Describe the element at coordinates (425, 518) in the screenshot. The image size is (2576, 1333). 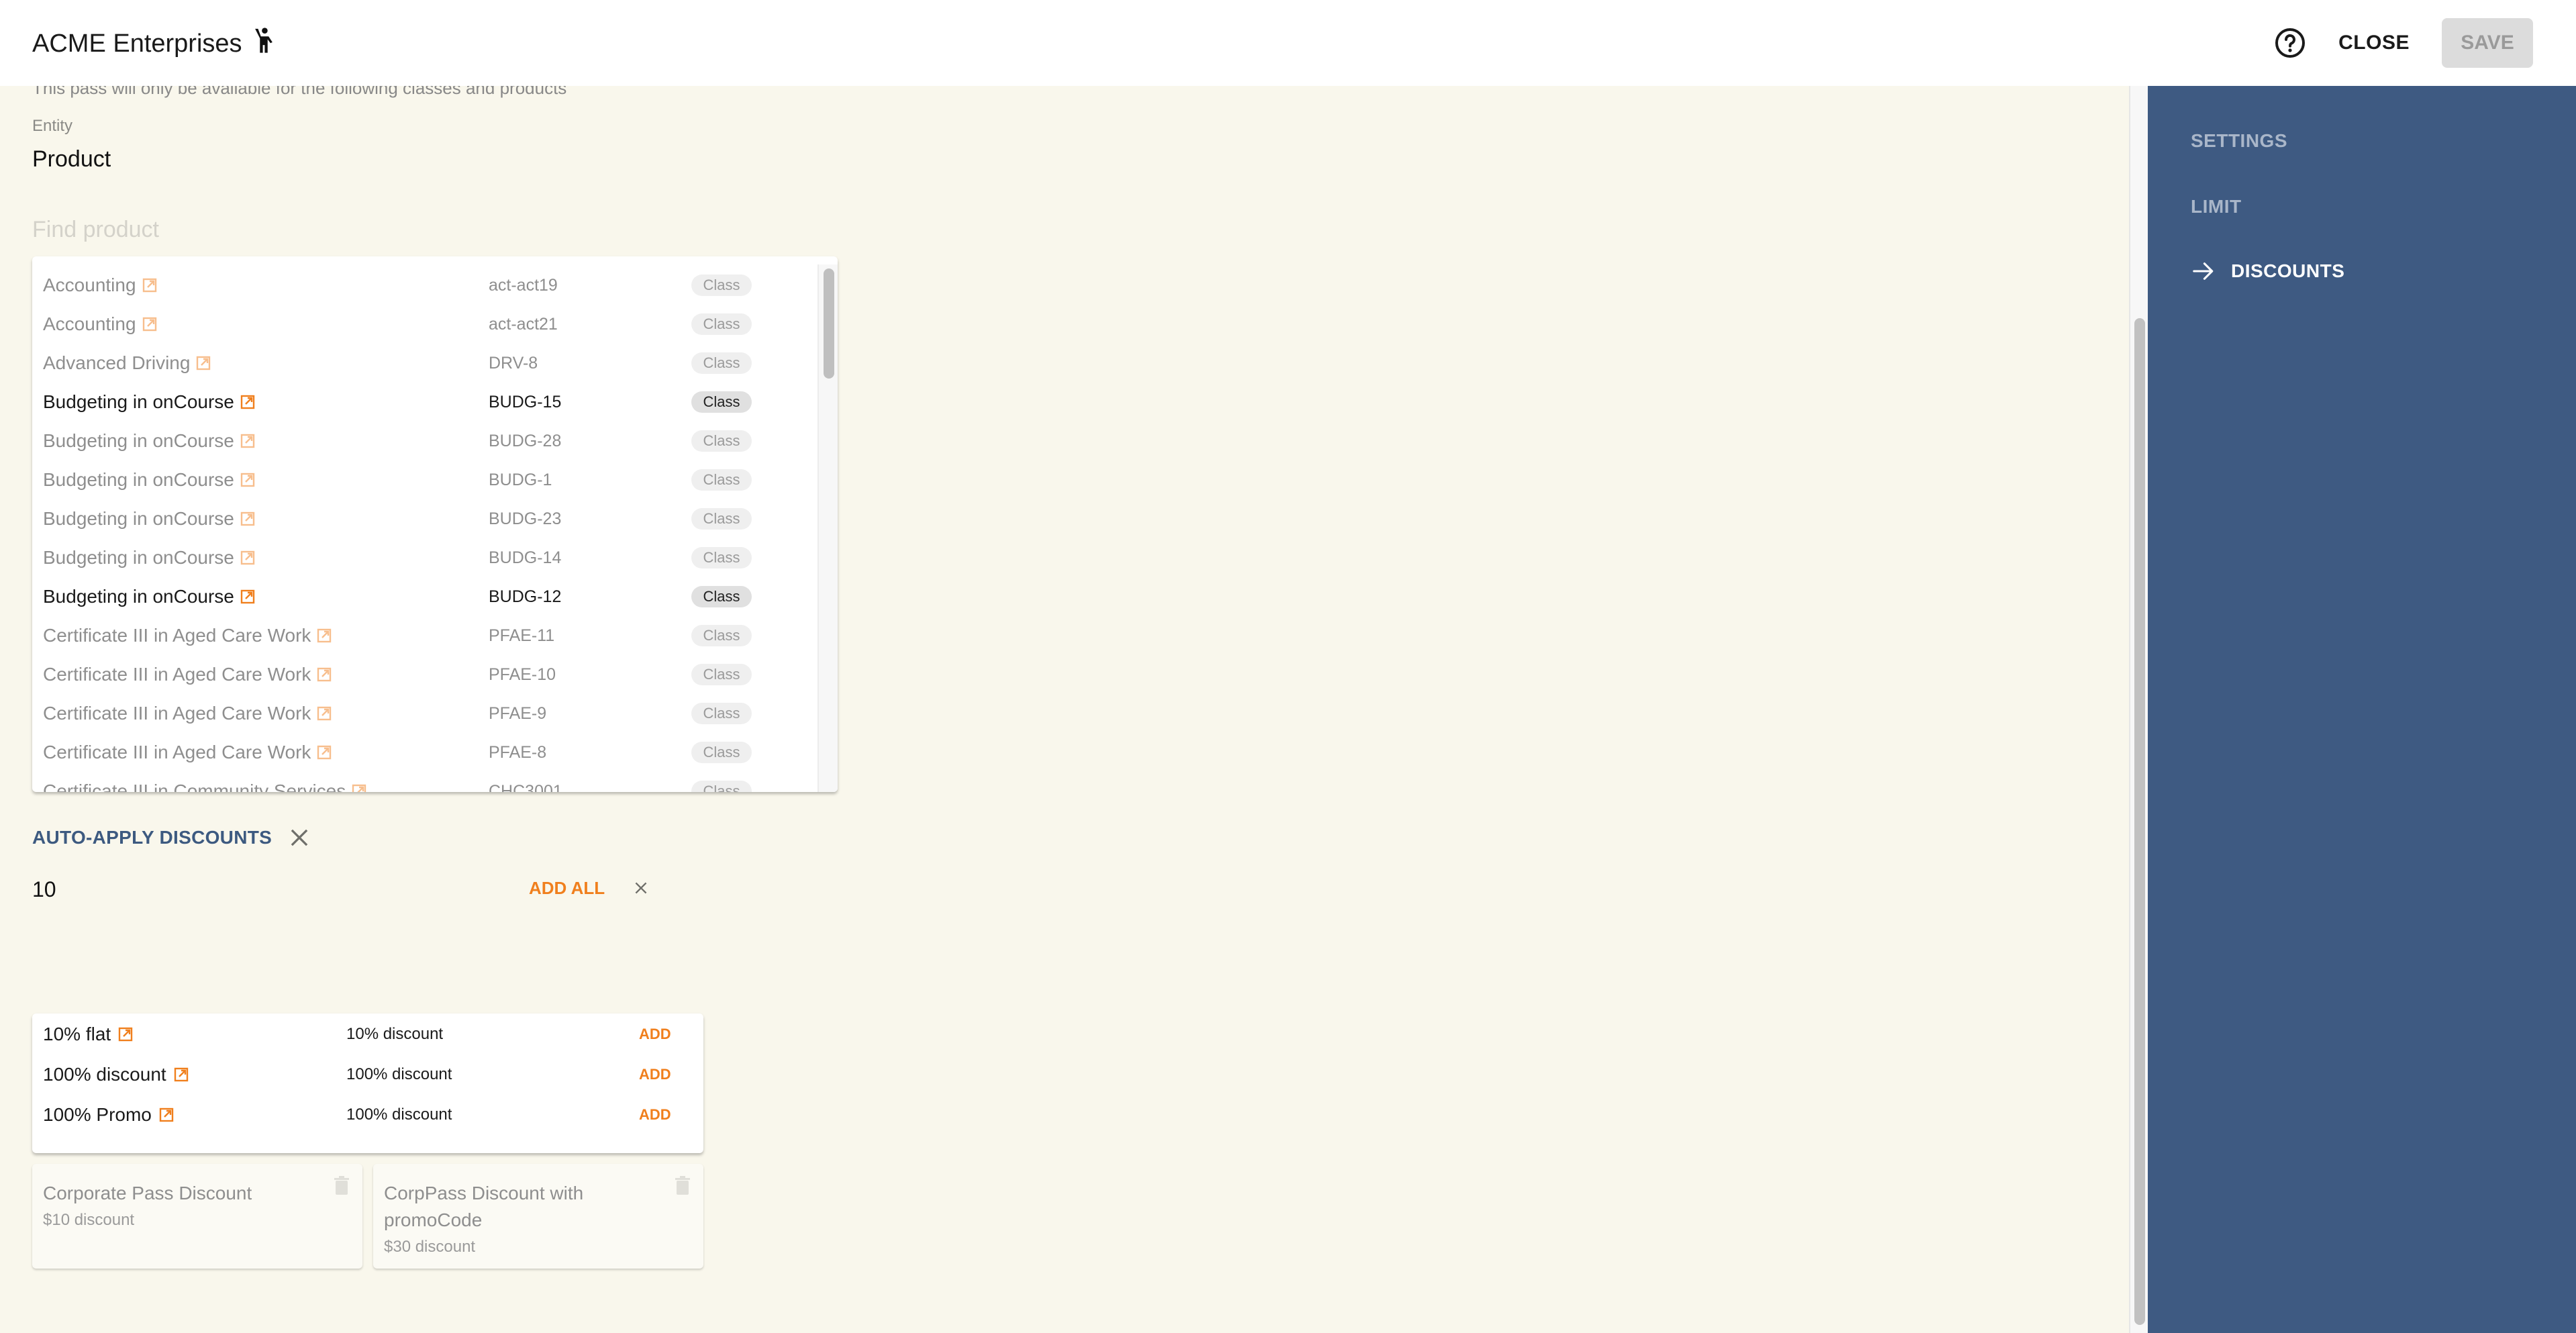
I see `product-row: Budgeting in onCourse BUDG-23 Class` at that location.